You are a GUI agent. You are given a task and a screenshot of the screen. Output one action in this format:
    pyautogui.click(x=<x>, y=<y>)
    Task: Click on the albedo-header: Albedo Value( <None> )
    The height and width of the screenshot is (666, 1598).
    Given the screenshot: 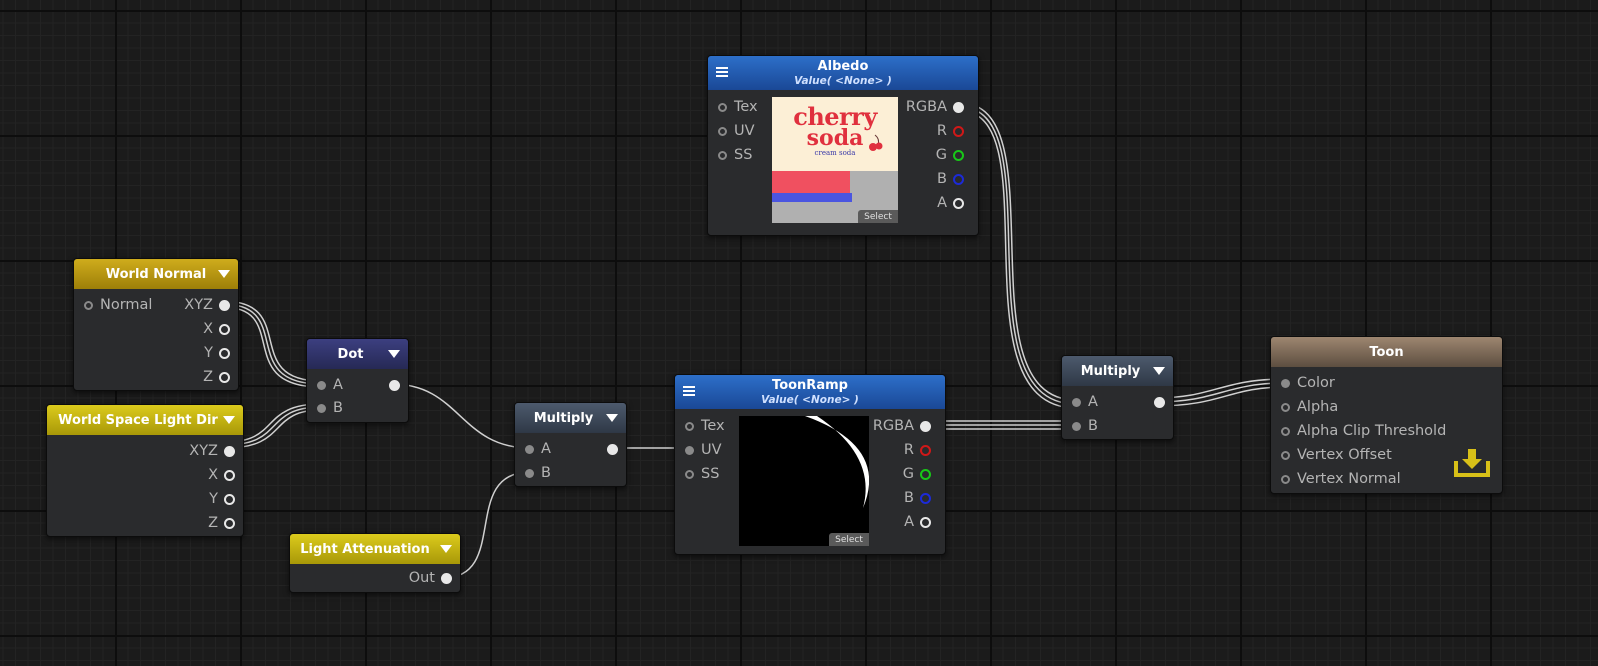 What is the action you would take?
    pyautogui.click(x=843, y=73)
    